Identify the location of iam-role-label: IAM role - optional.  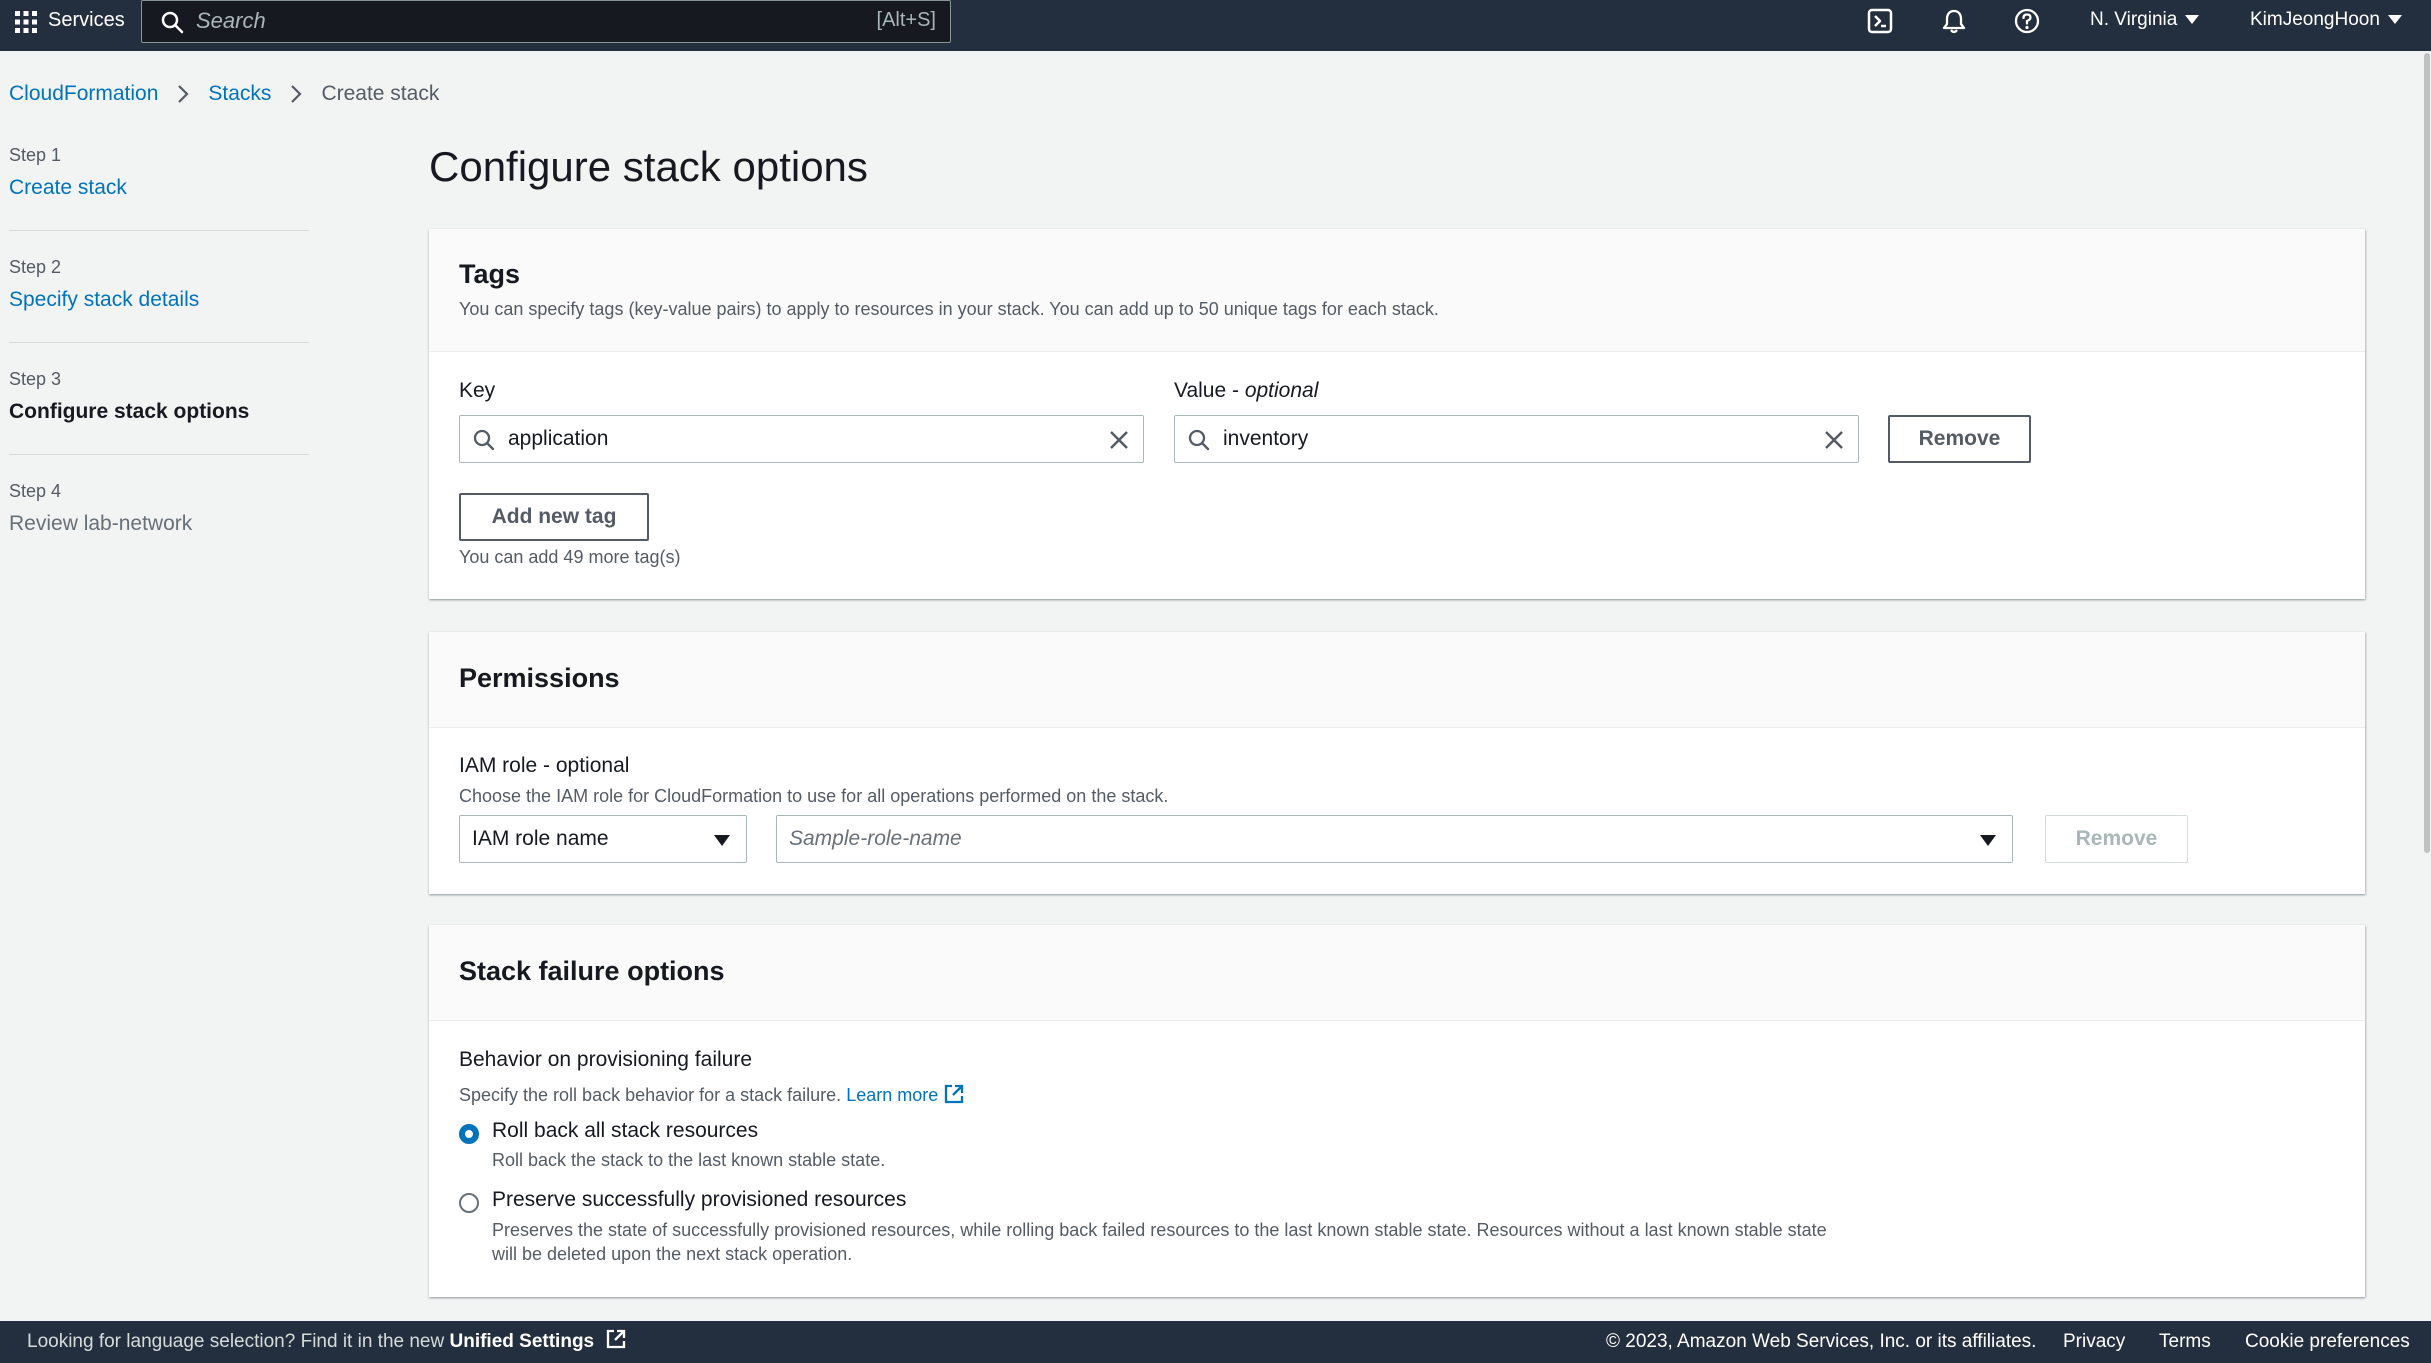
(544, 765).